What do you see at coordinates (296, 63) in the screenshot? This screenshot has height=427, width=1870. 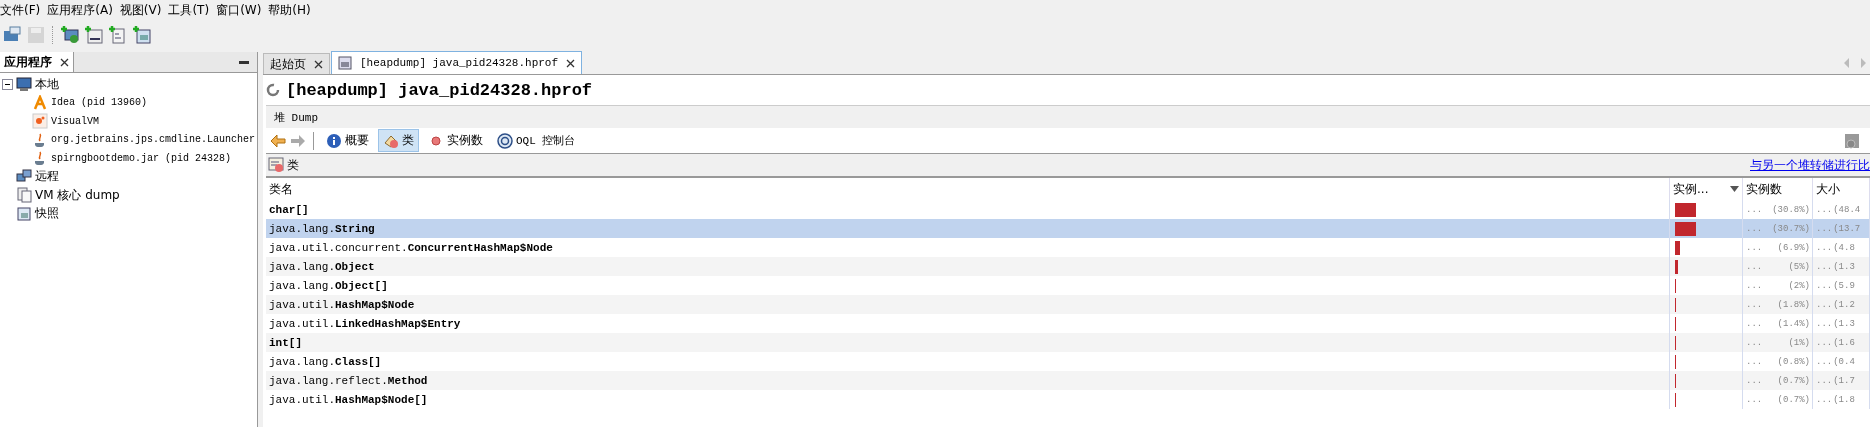 I see `editor-tab: 起始页` at bounding box center [296, 63].